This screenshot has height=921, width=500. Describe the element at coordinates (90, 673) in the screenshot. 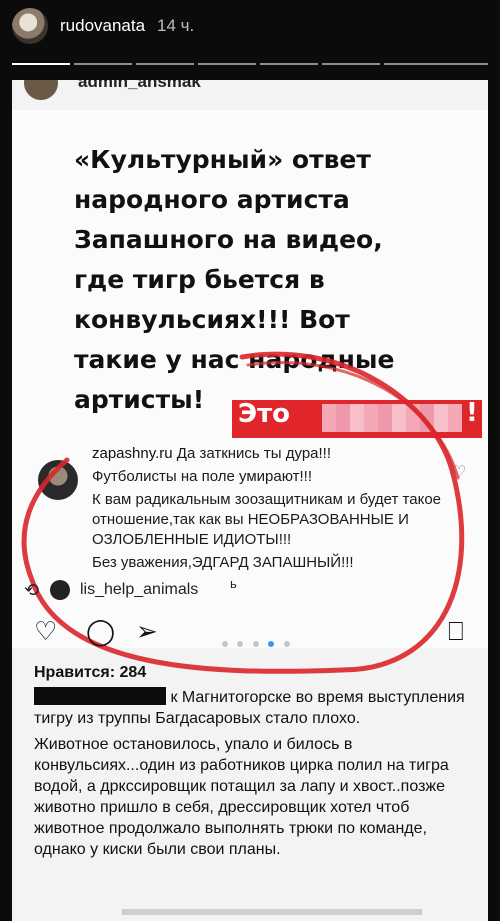

I see `likes-count: Нравится: 284` at that location.